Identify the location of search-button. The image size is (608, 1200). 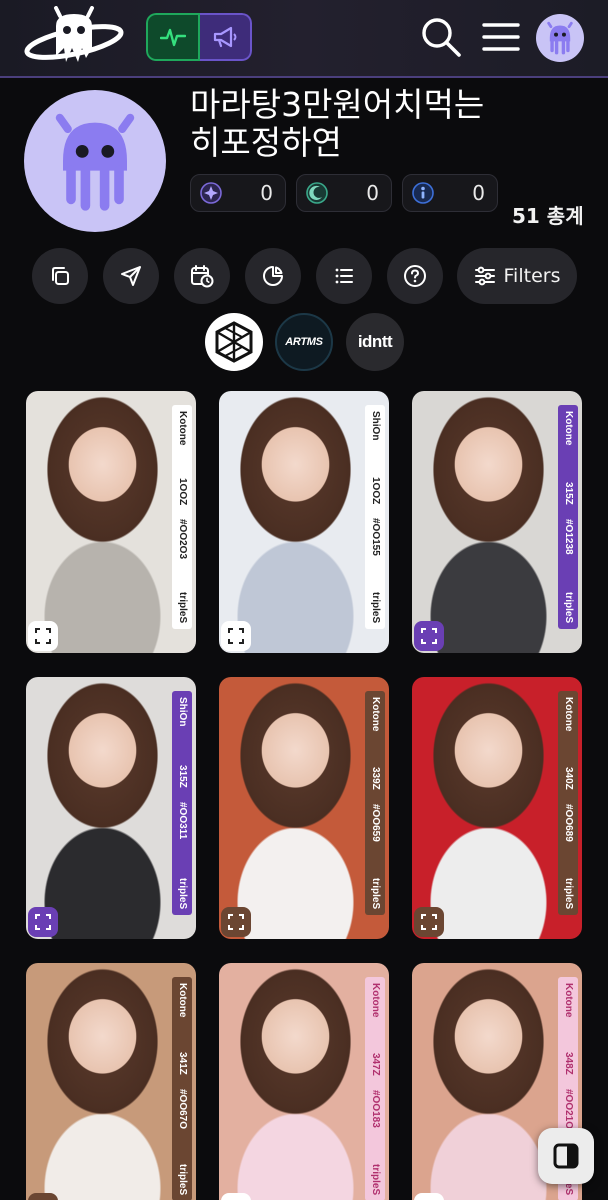
(441, 37).